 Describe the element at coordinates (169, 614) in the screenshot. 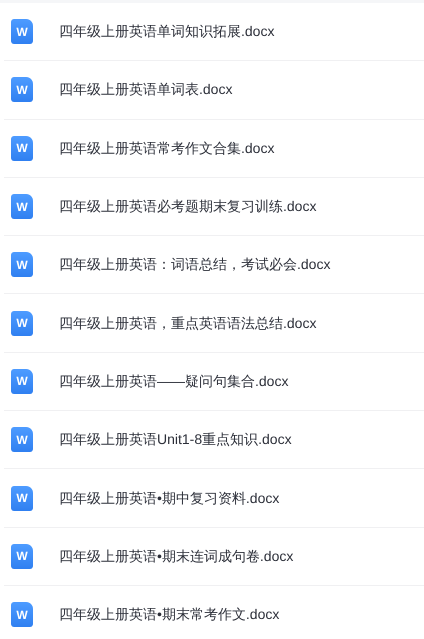

I see `file-name: 四年级上册英语•期末常考作文.docx` at that location.